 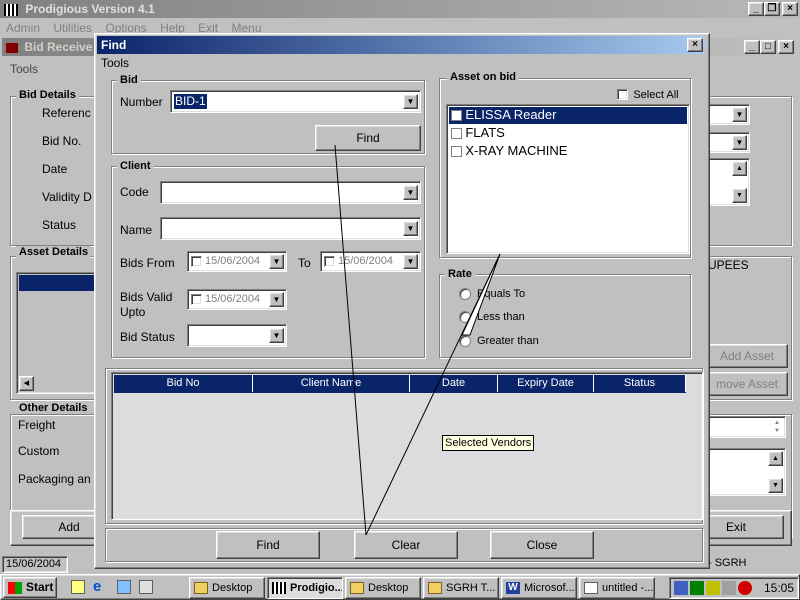 What do you see at coordinates (24, 69) in the screenshot?
I see `bid-receive-menu-tools: Tools` at bounding box center [24, 69].